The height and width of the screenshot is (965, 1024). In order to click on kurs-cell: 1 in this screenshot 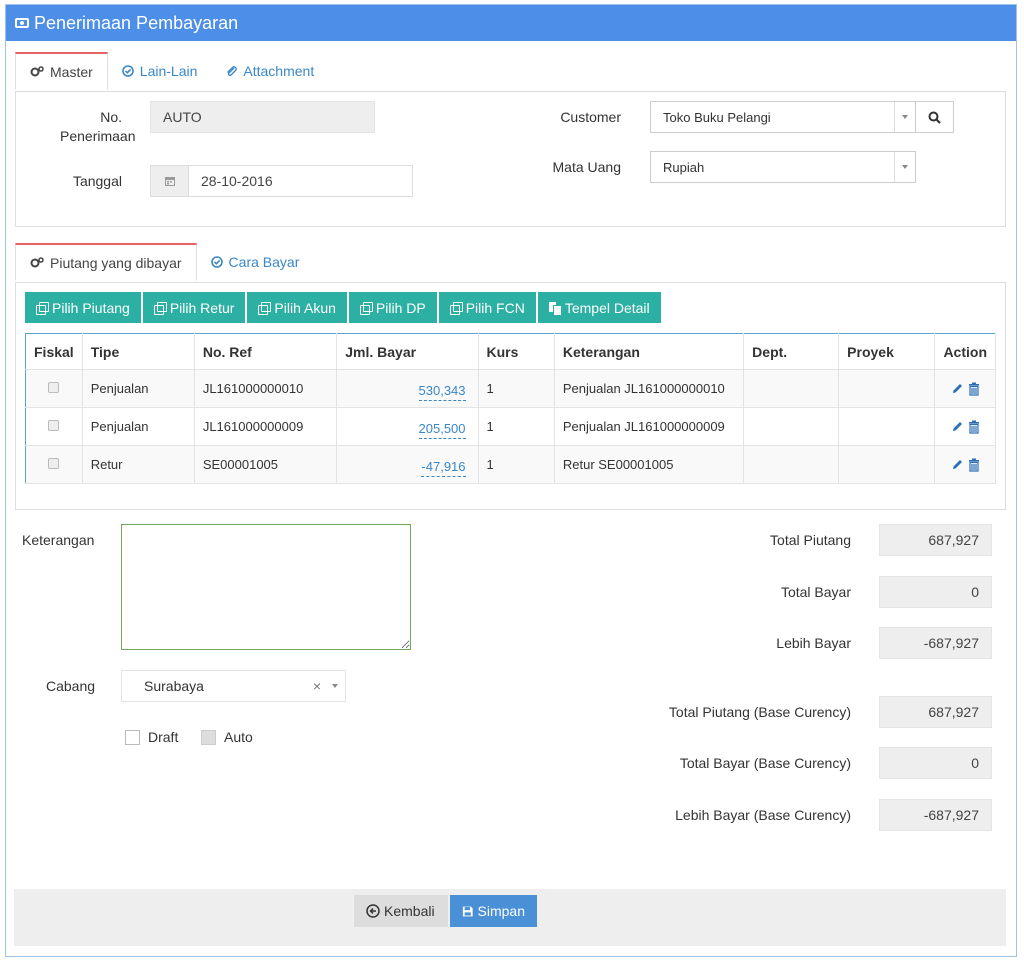, I will do `click(516, 464)`.